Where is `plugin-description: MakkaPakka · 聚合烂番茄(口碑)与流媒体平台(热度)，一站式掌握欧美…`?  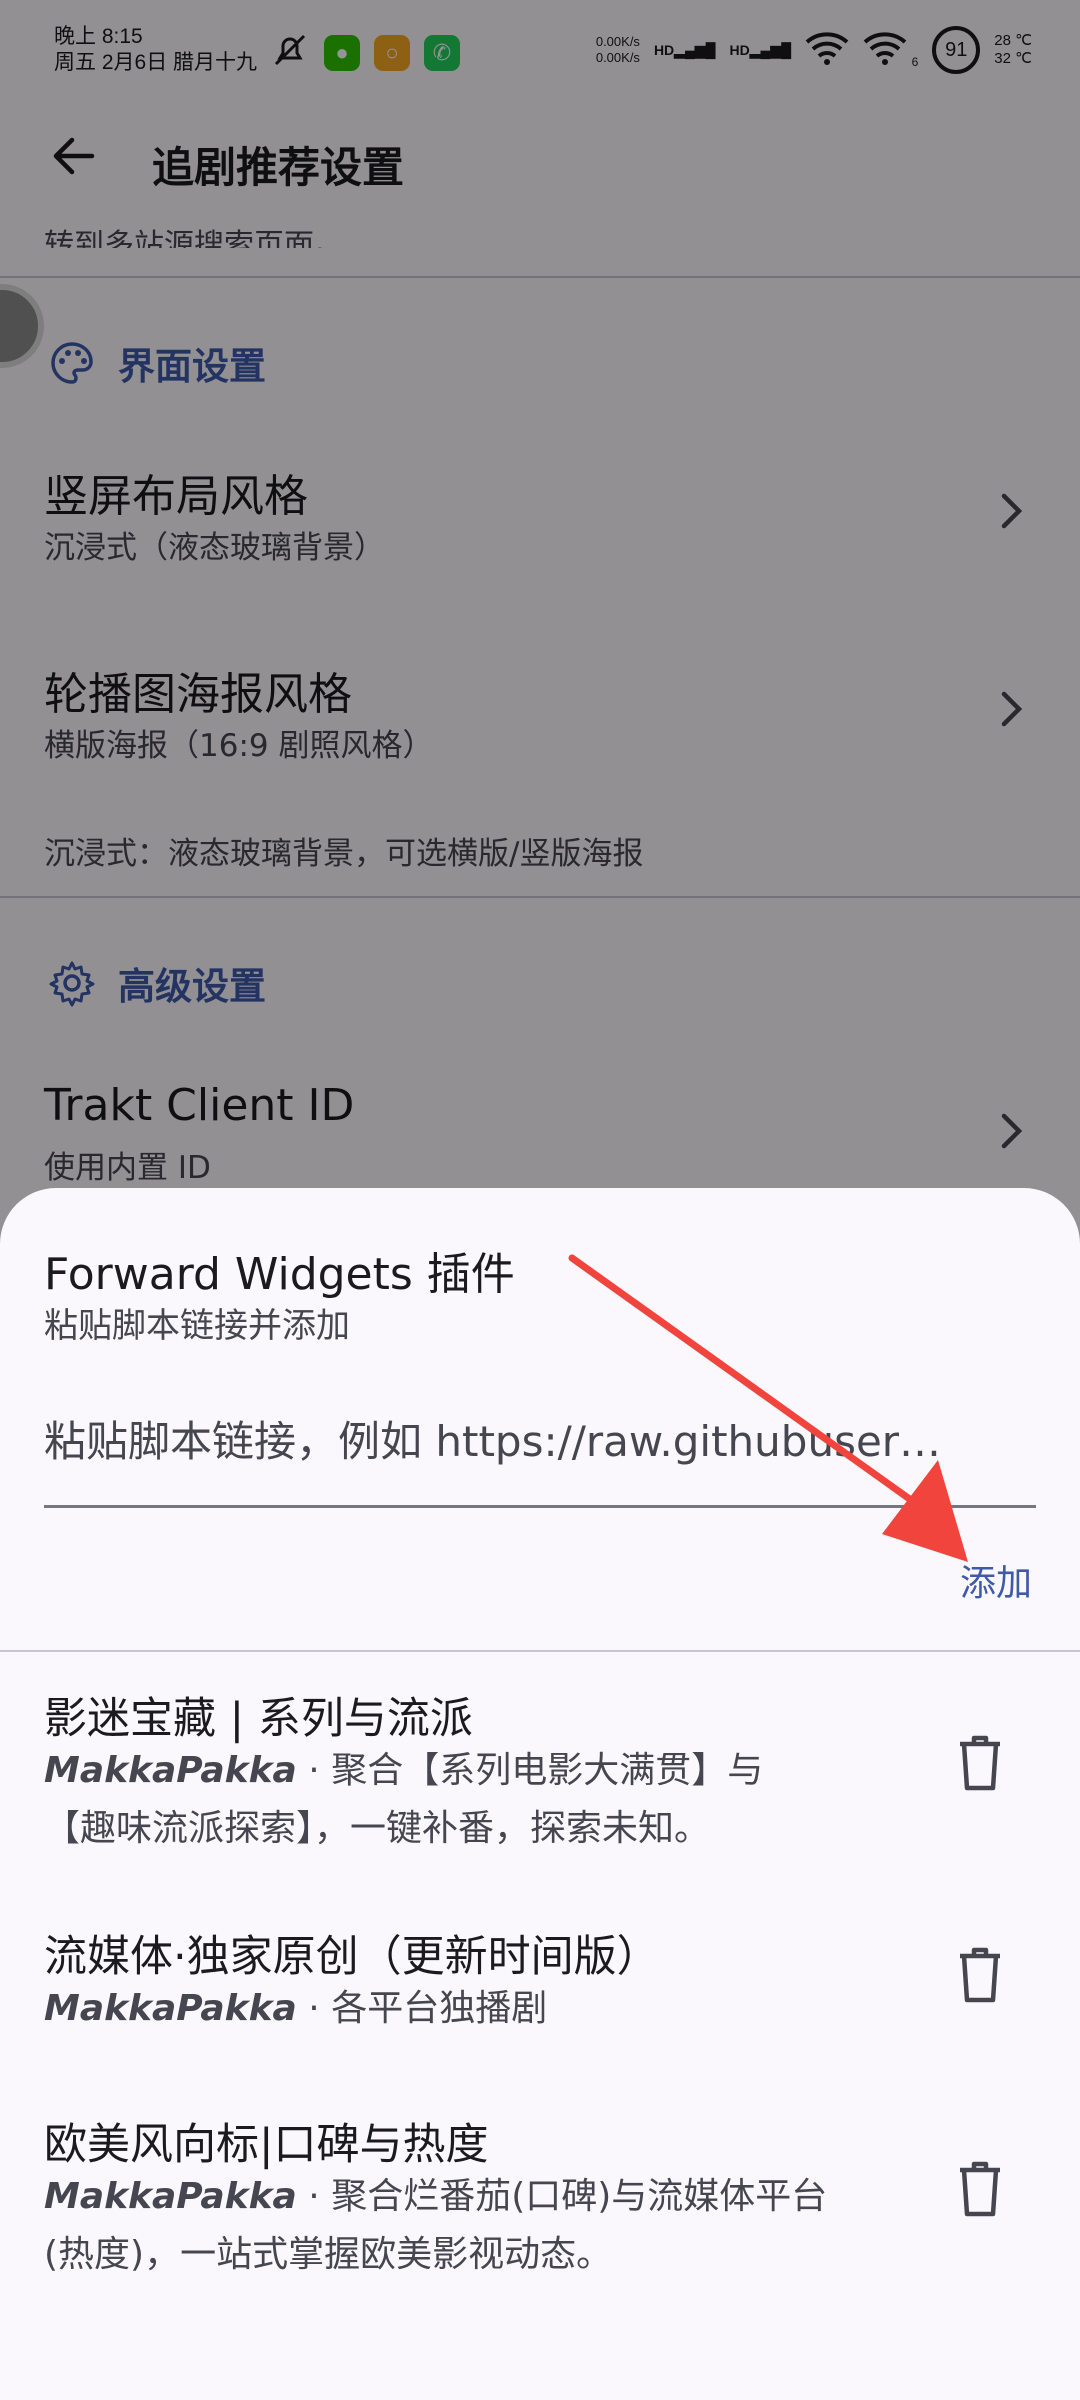 plugin-description: MakkaPakka · 聚合烂番茄(口碑)与流媒体平台(热度)，一站式掌握欧美… is located at coordinates (439, 2226).